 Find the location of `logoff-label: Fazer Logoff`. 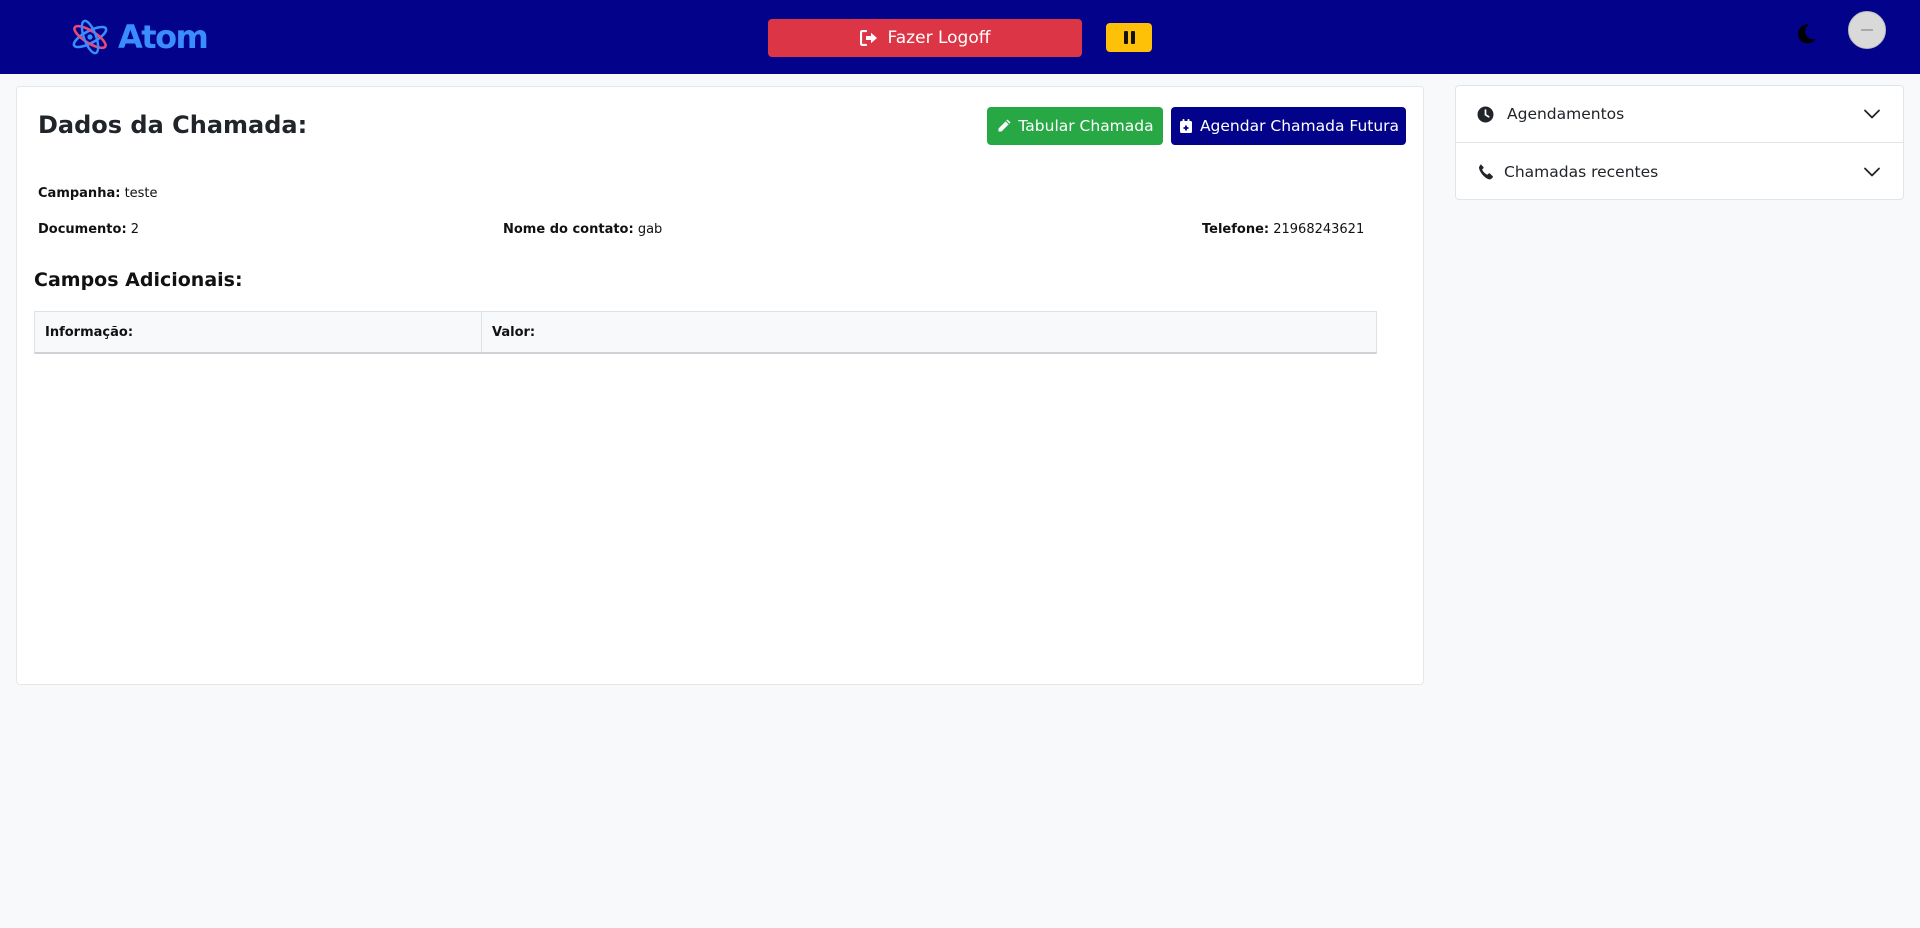

logoff-label: Fazer Logoff is located at coordinates (939, 38).